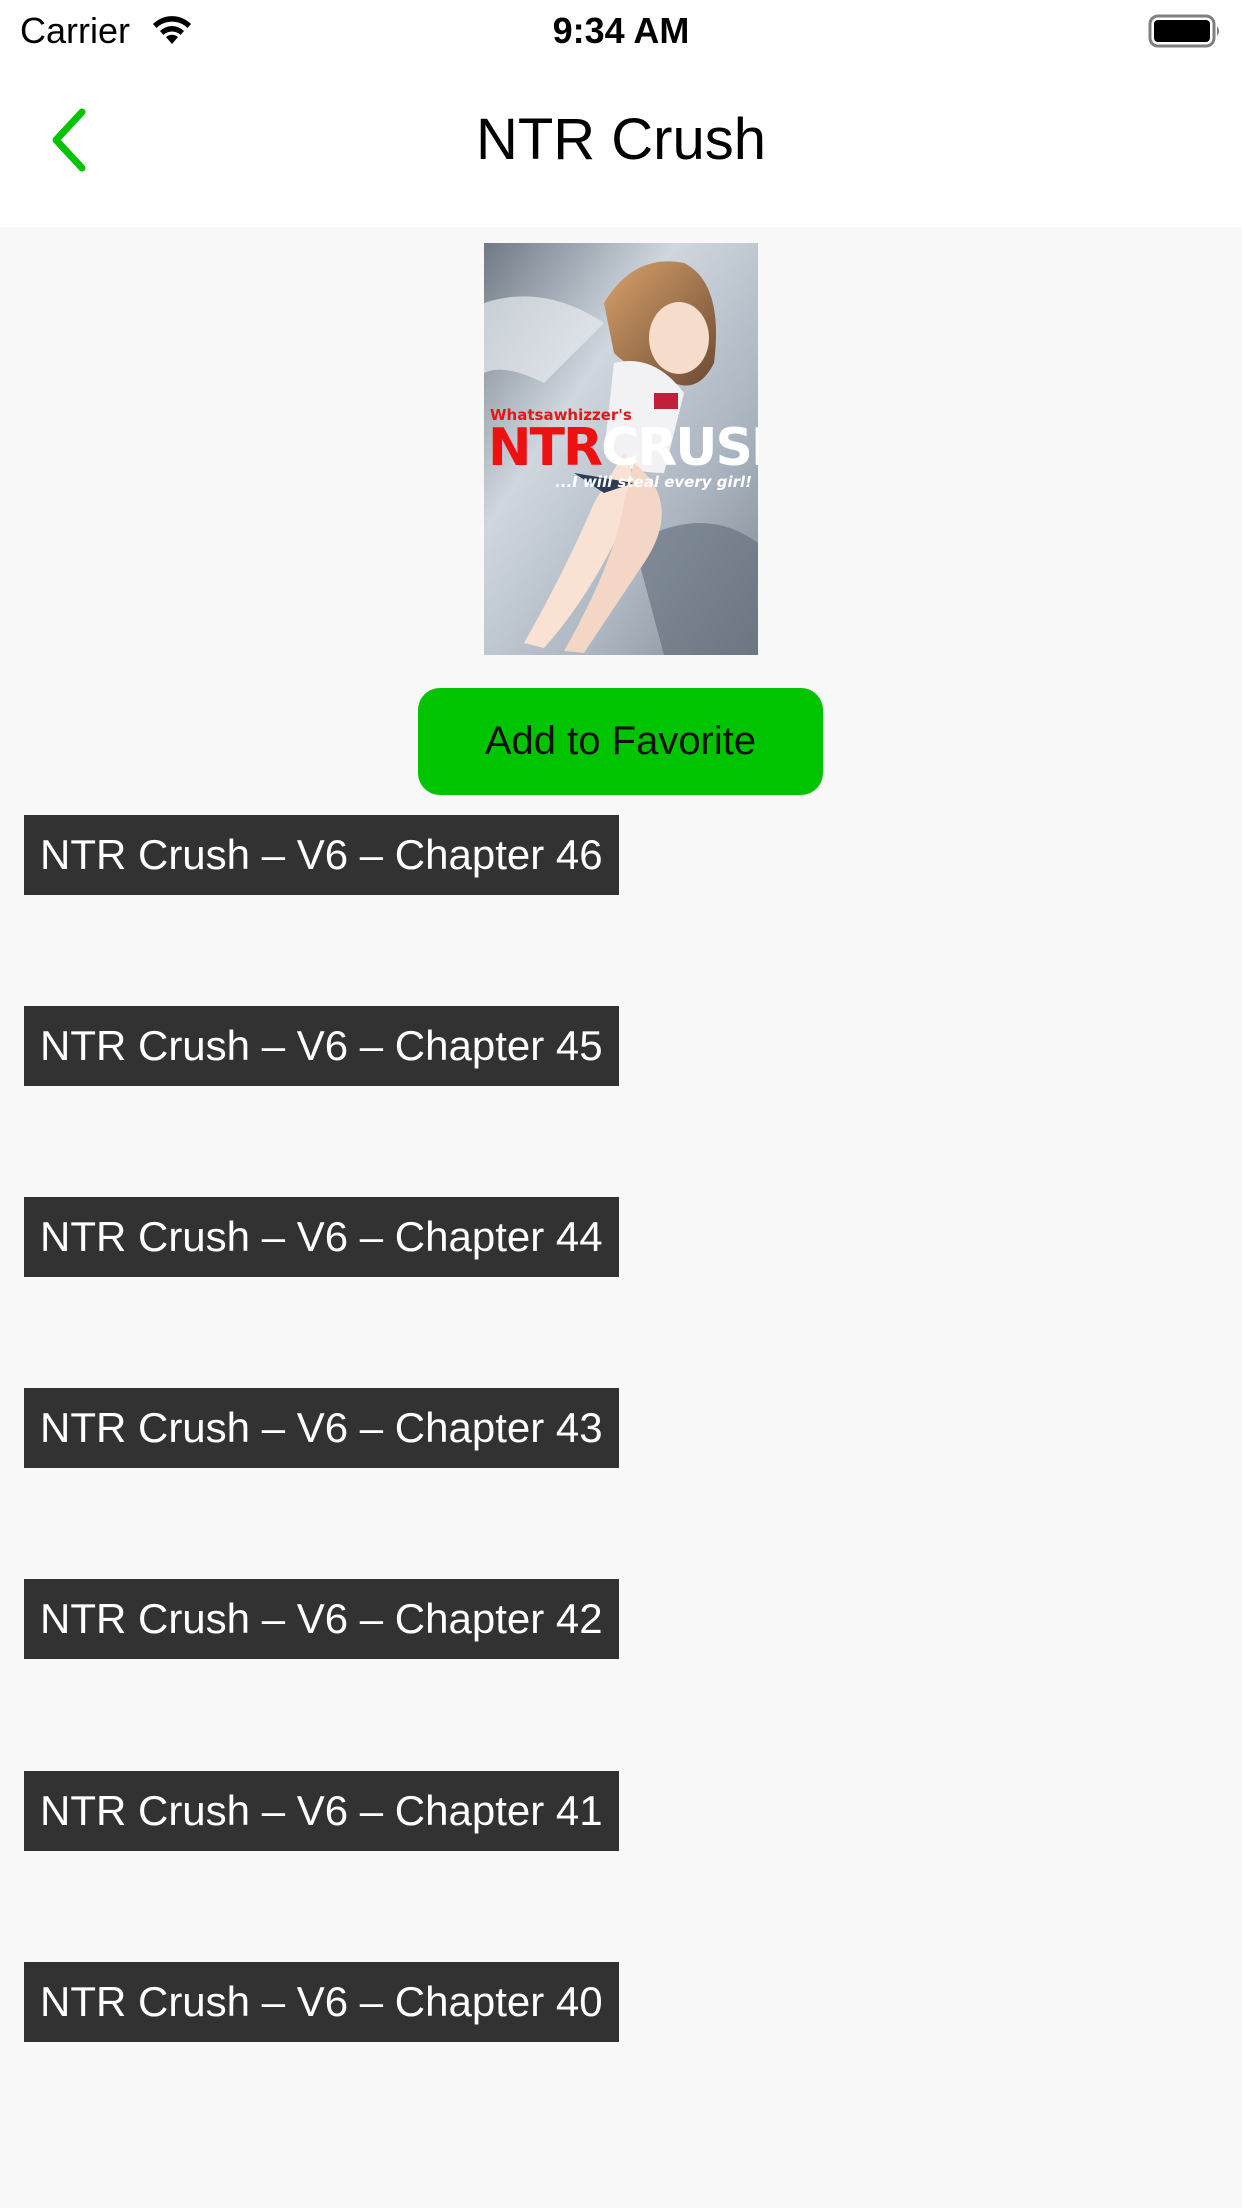  I want to click on cover-title-crush: CRUSH, so click(679, 448).